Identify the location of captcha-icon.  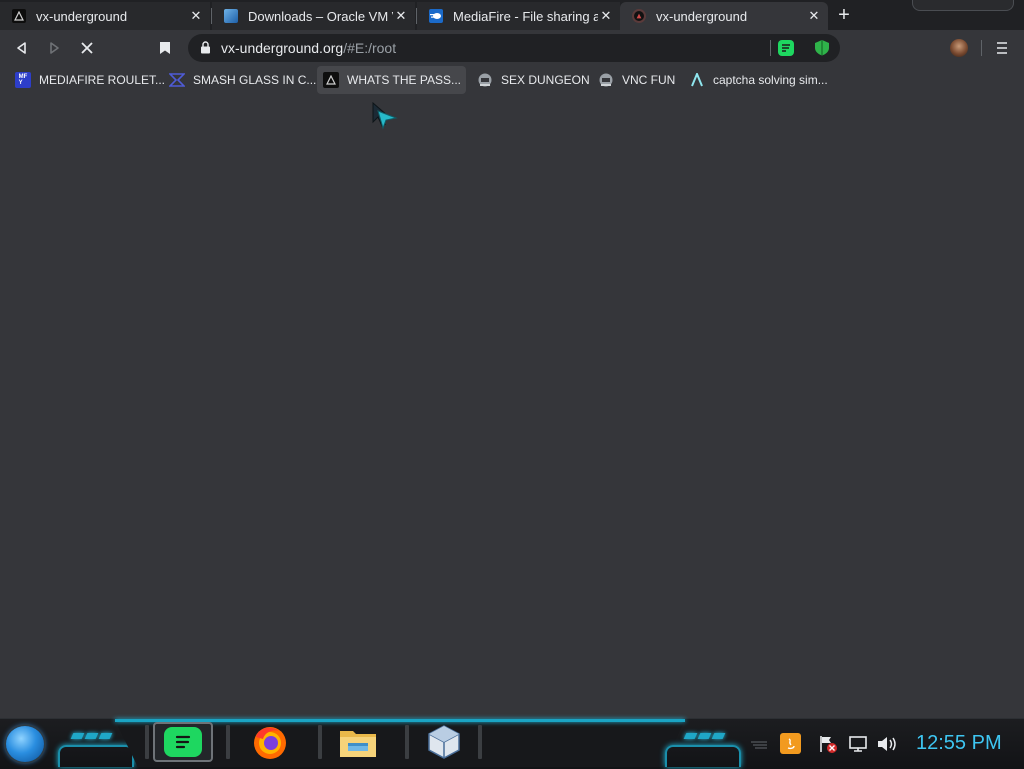
(697, 80).